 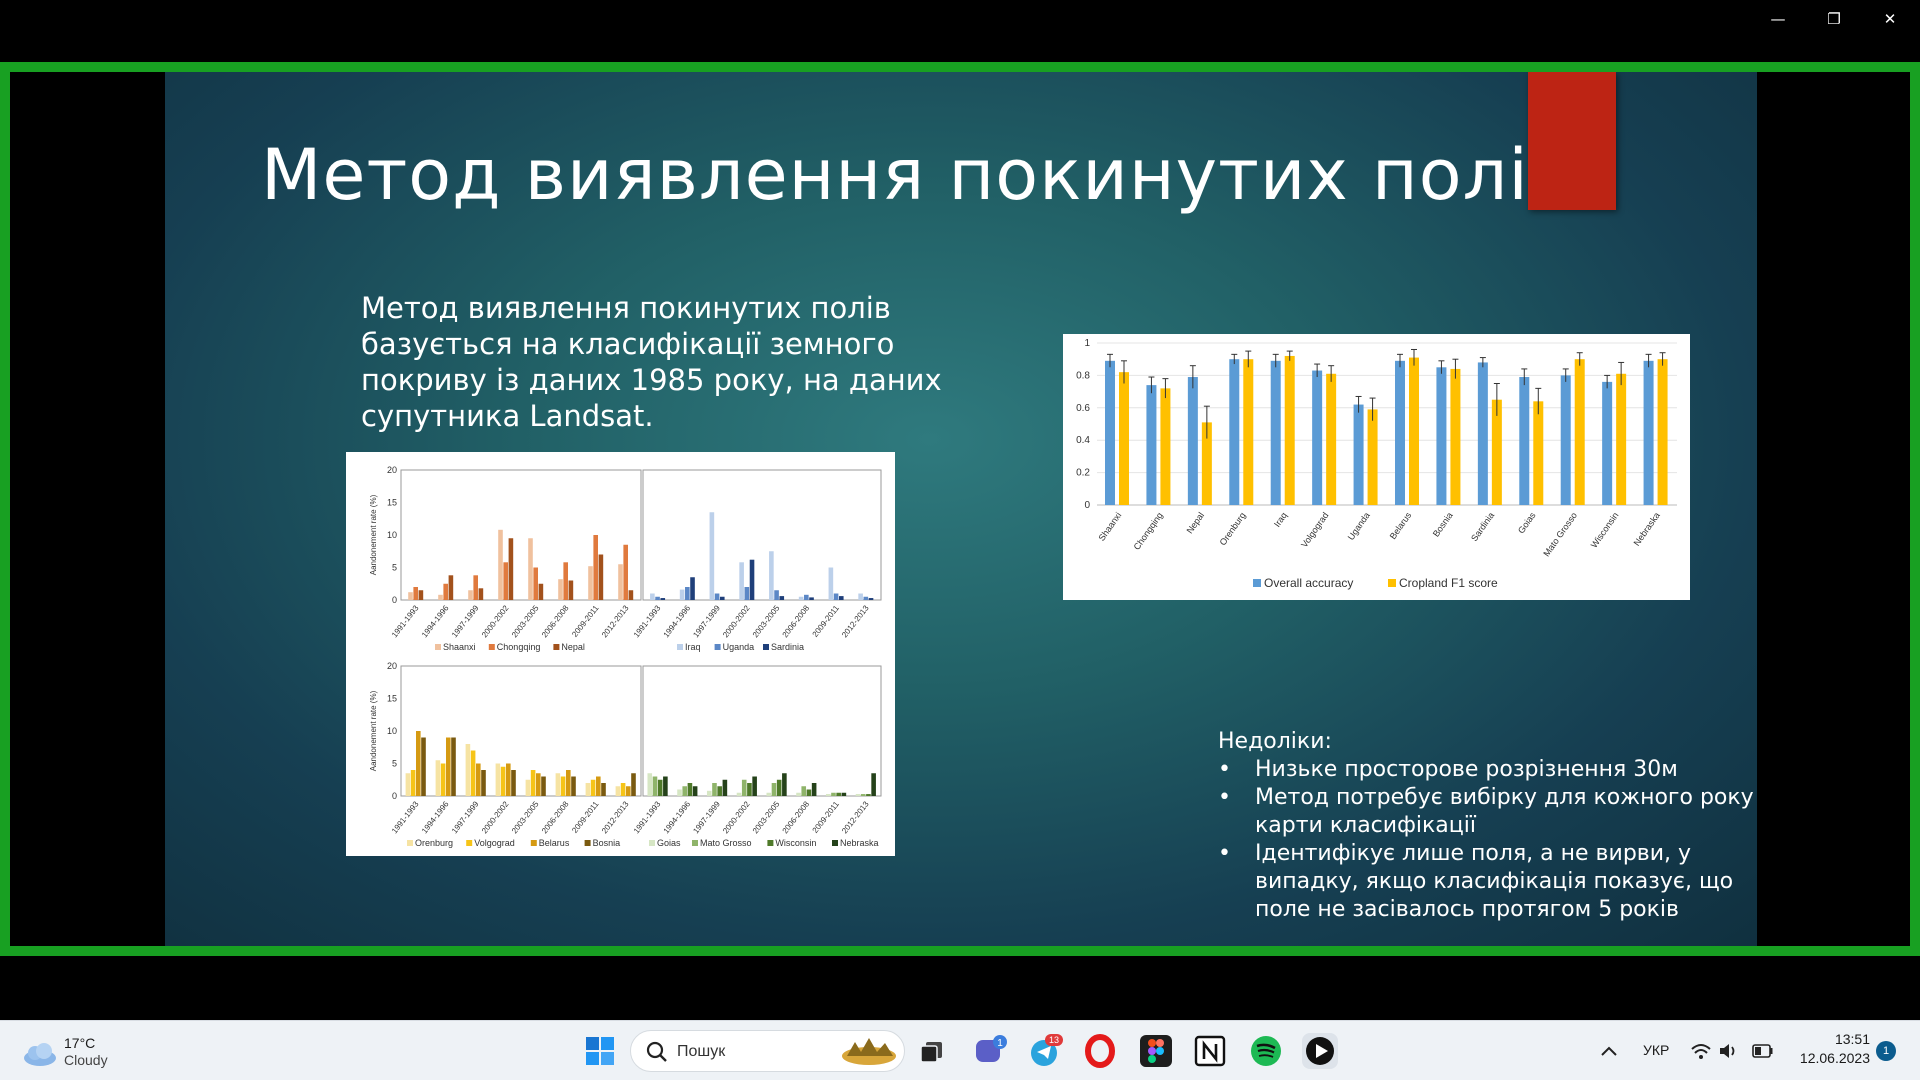 I want to click on weather-widget: 17°C Cloudy, so click(x=78, y=1052).